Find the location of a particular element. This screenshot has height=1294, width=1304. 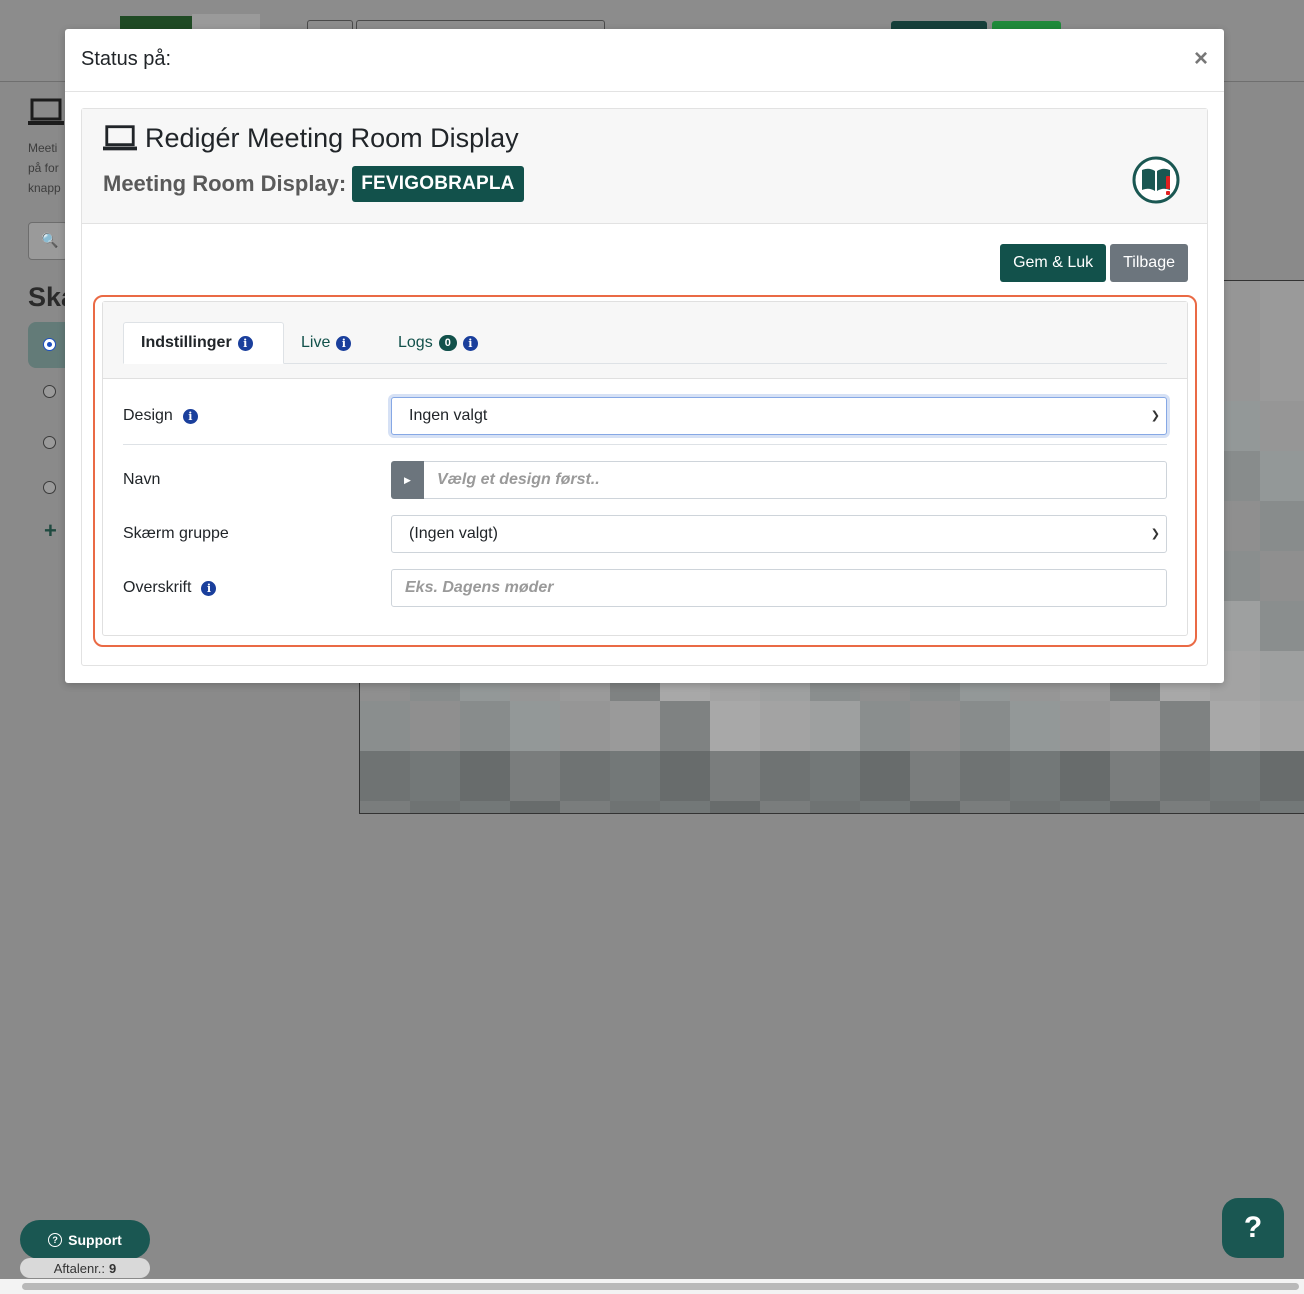

design-select-value: Ingen valgt is located at coordinates (448, 415).